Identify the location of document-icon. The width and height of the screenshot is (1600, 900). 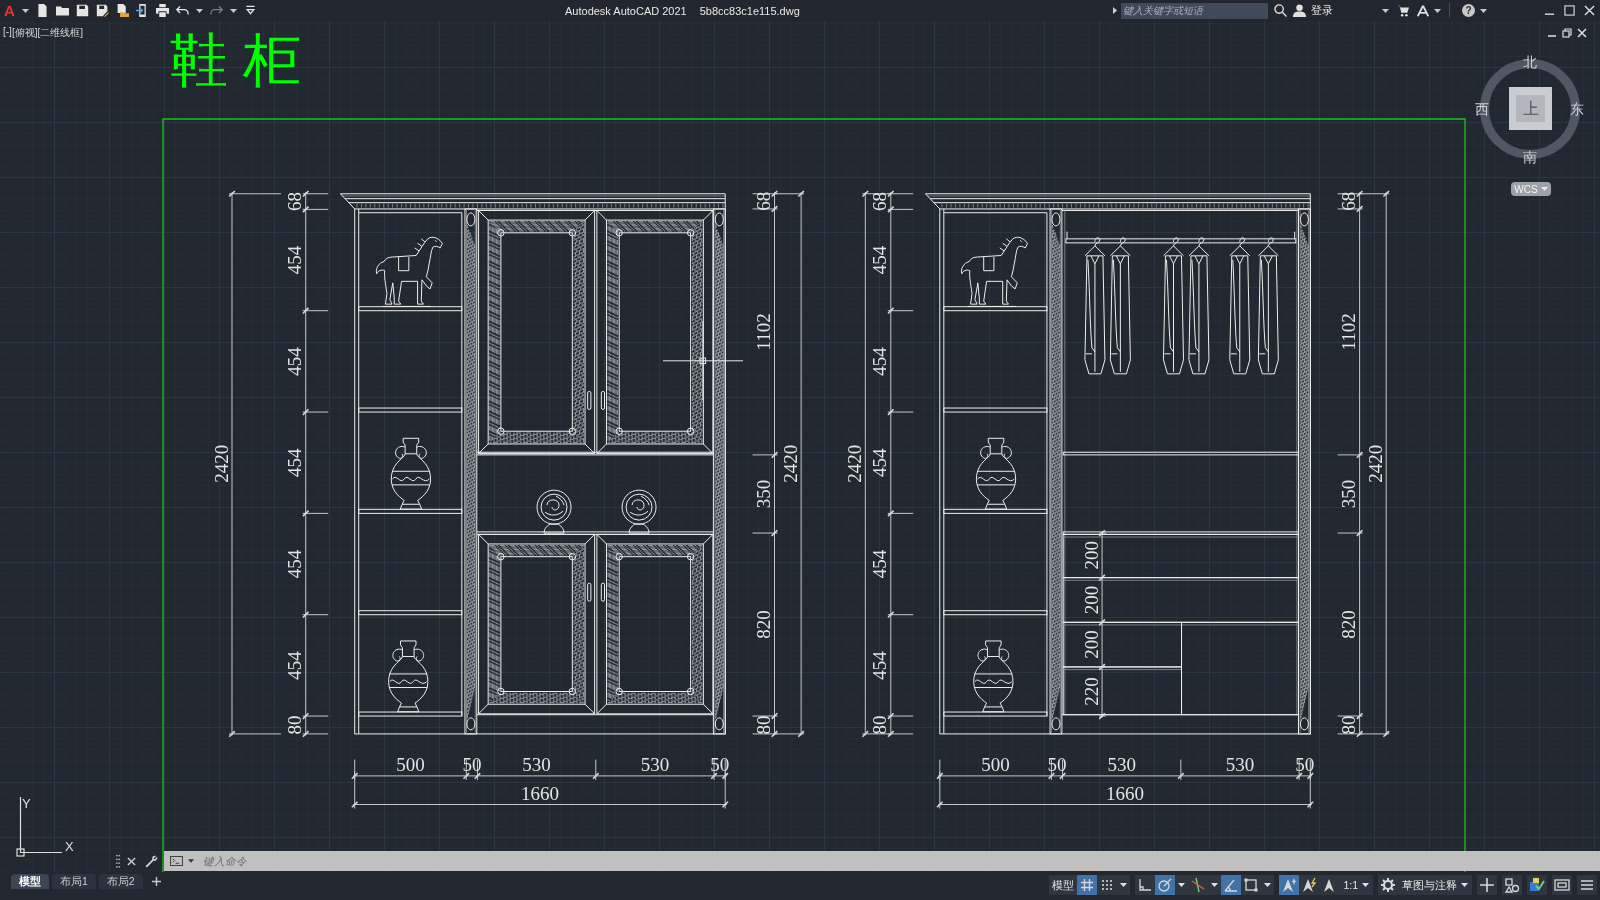
(42, 10).